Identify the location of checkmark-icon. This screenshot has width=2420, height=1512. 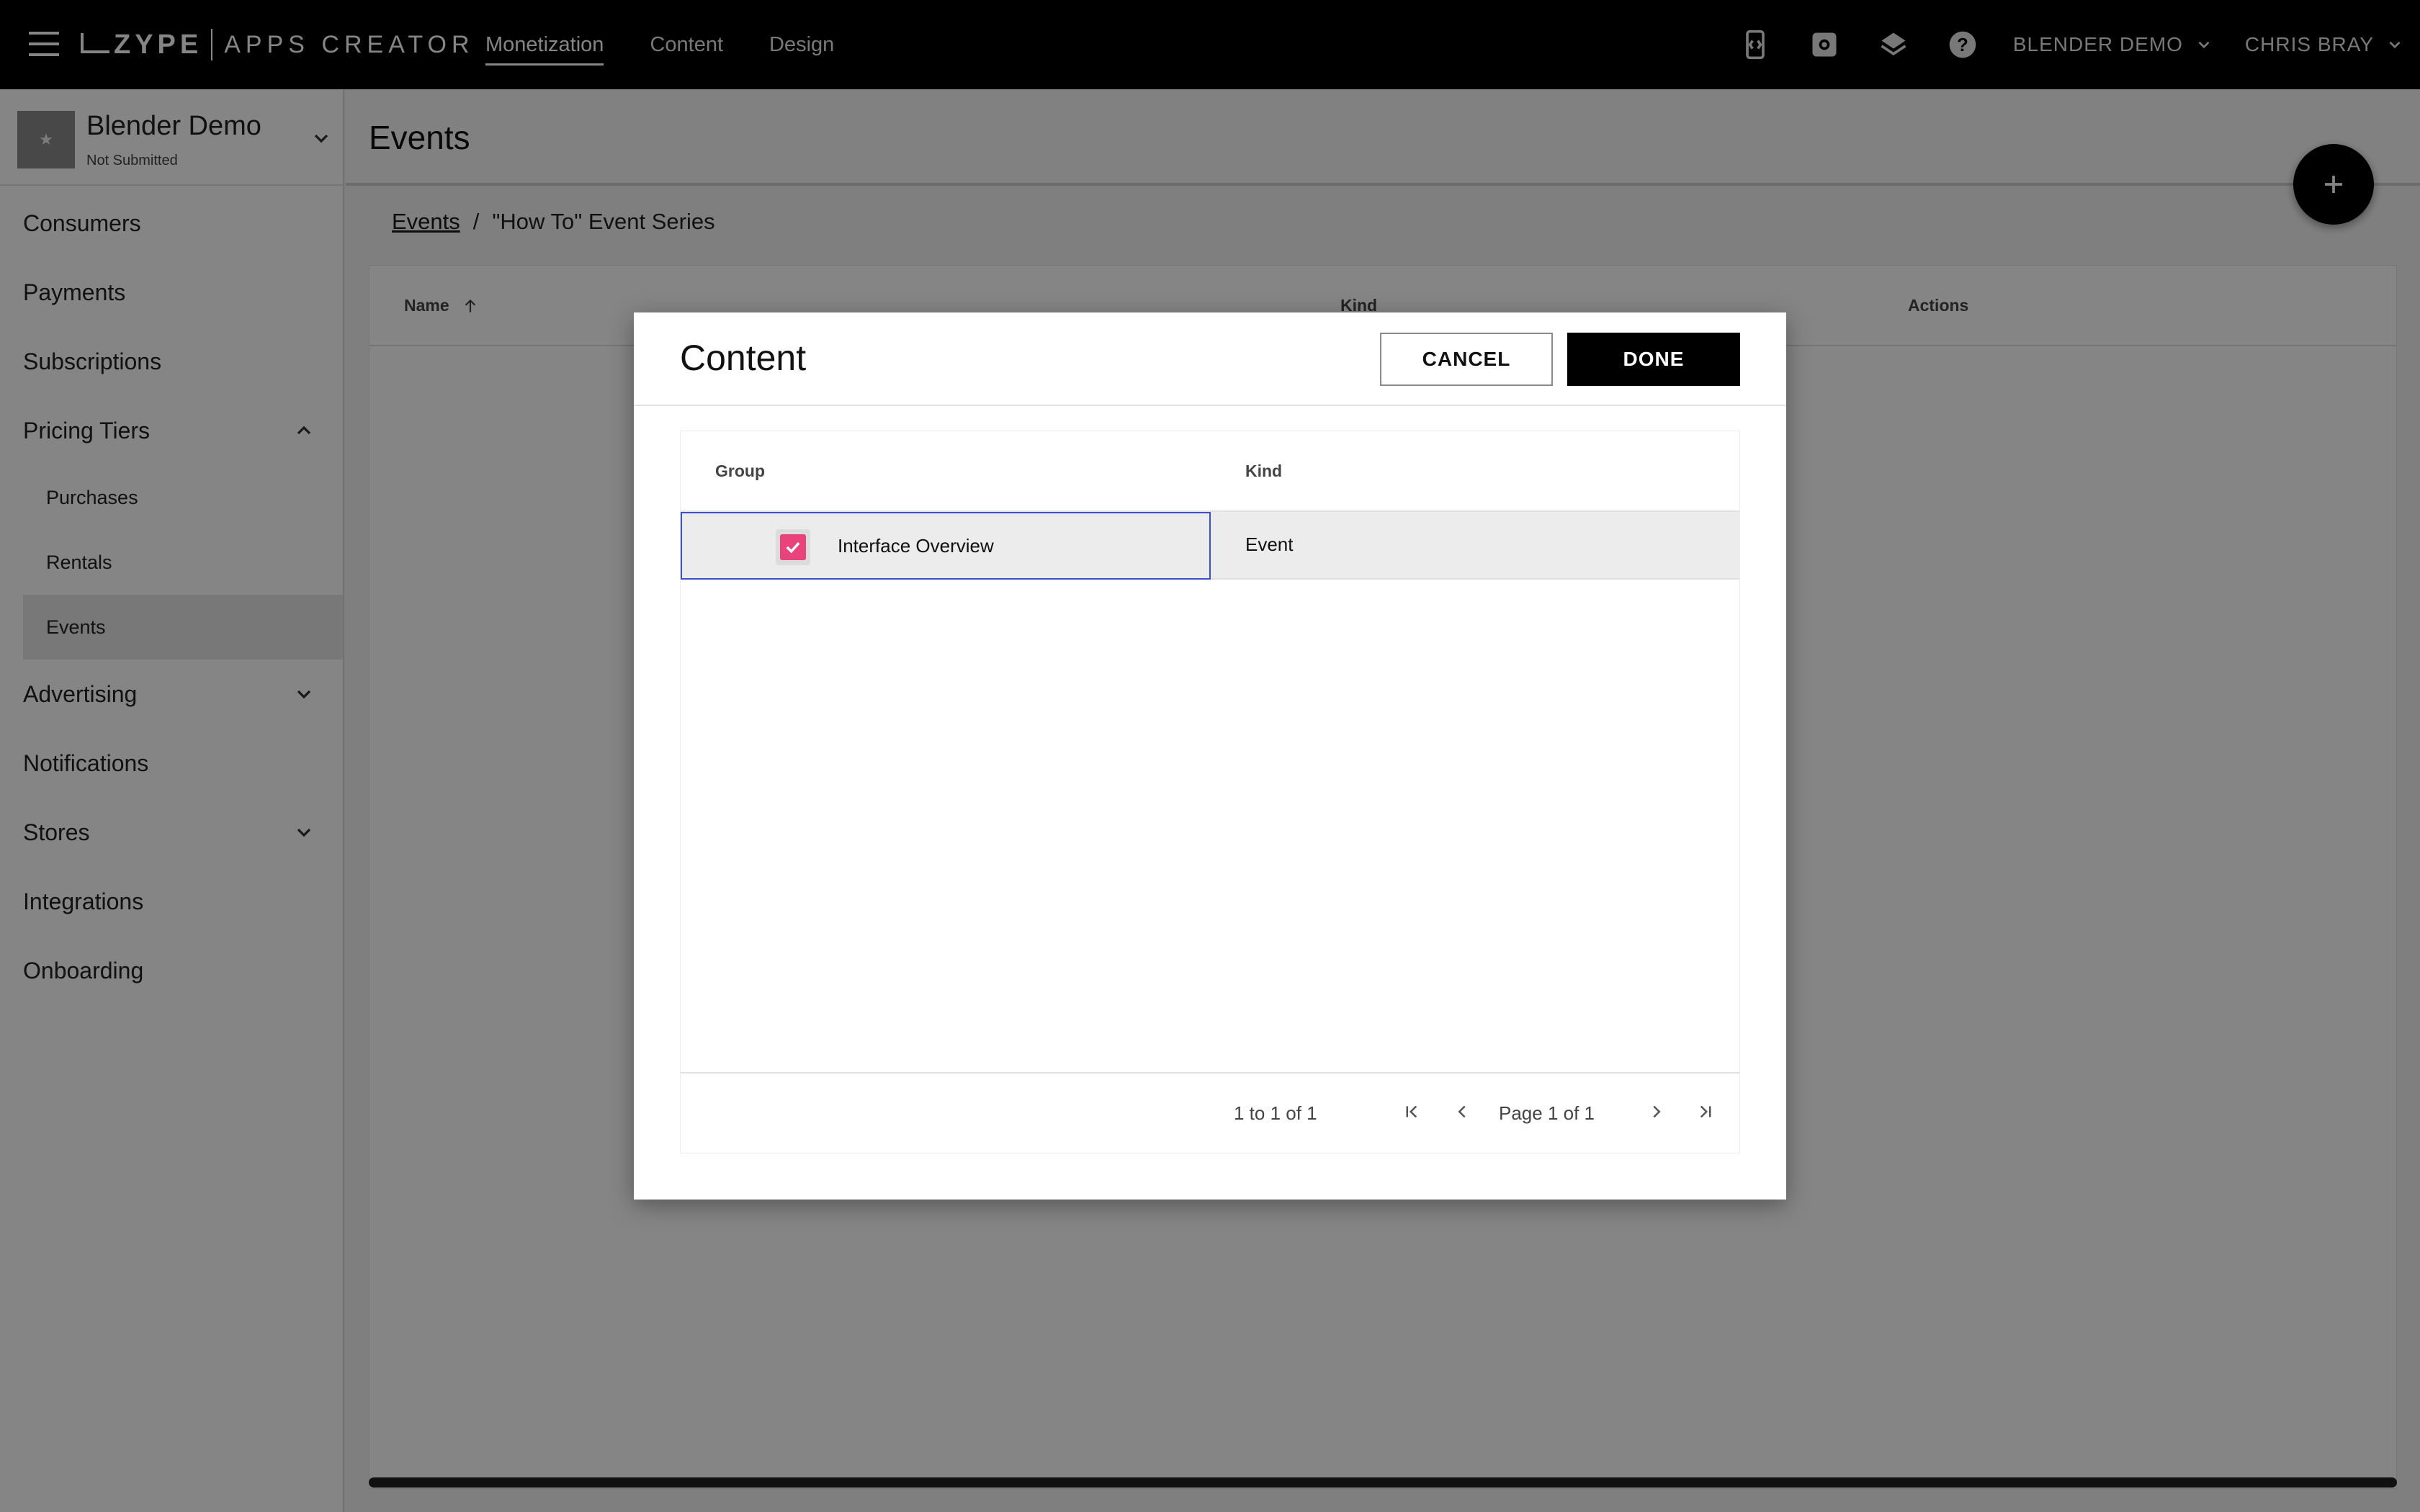
(793, 547).